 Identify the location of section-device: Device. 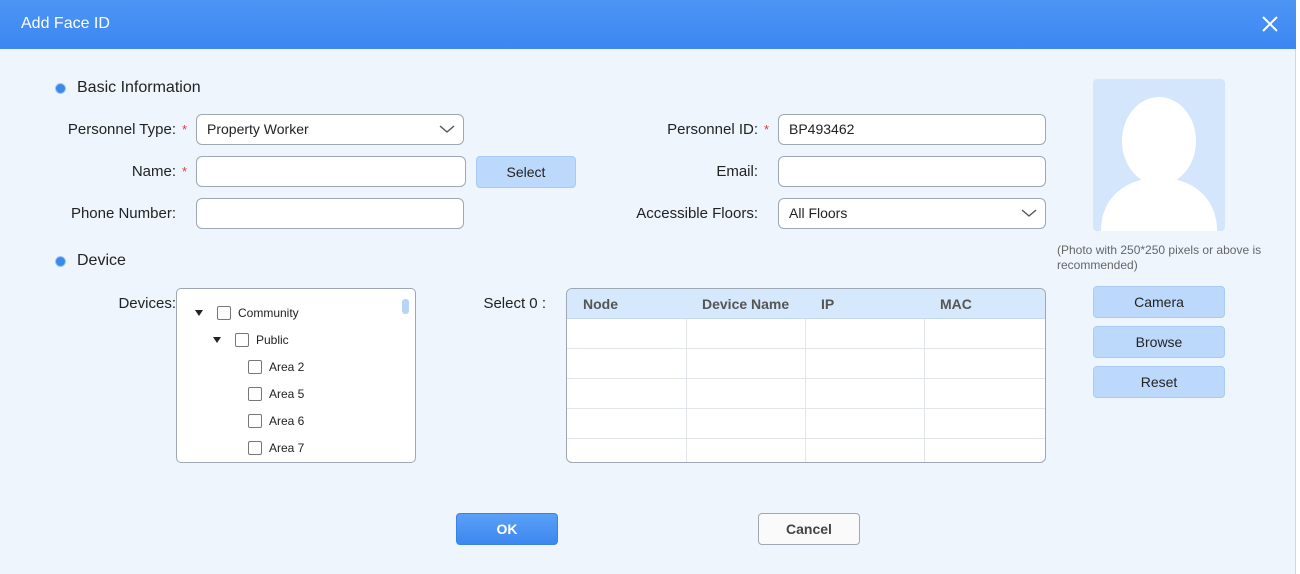
(91, 261).